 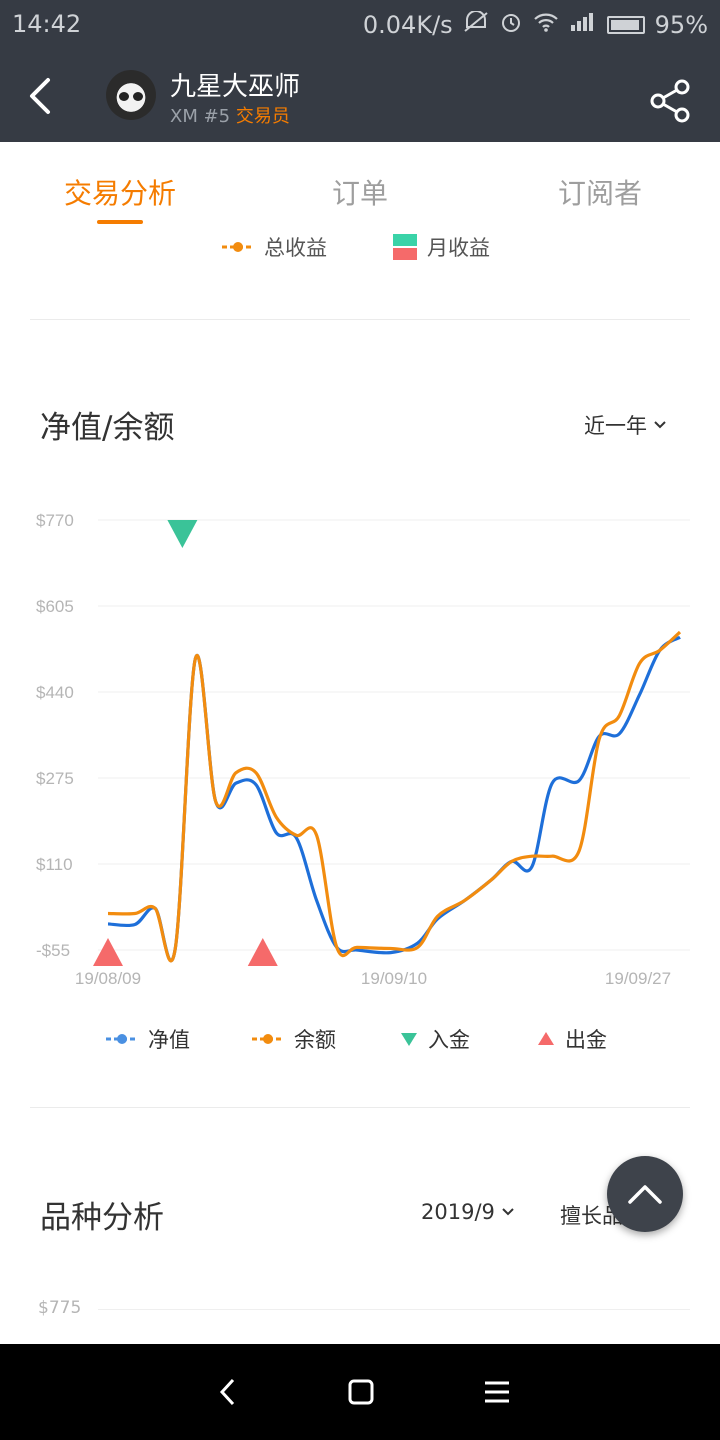 What do you see at coordinates (476, 24) in the screenshot?
I see `mute-icon` at bounding box center [476, 24].